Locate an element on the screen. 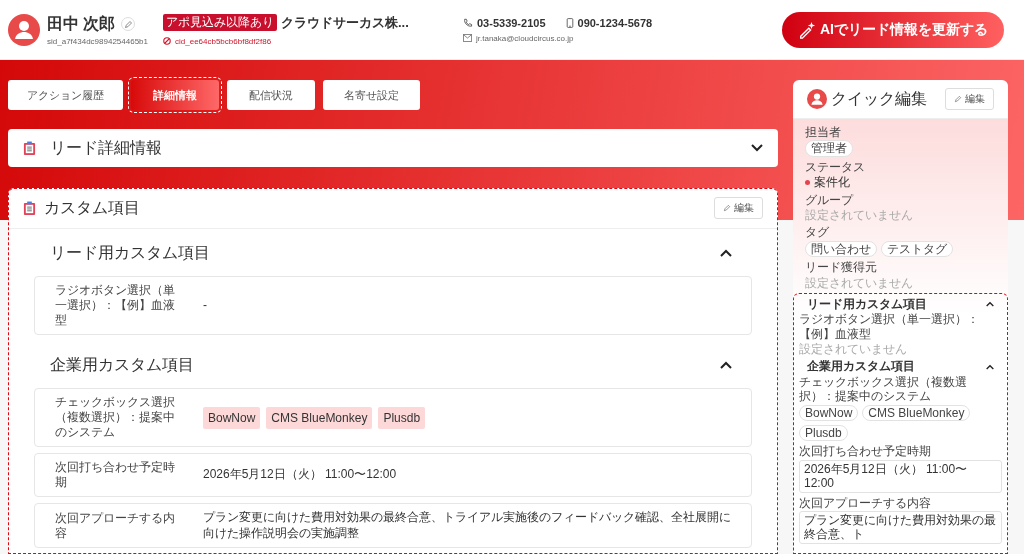 The image size is (1024, 554). input-field: 2026年5月12日（火） 11:00〜12:00 is located at coordinates (900, 476).